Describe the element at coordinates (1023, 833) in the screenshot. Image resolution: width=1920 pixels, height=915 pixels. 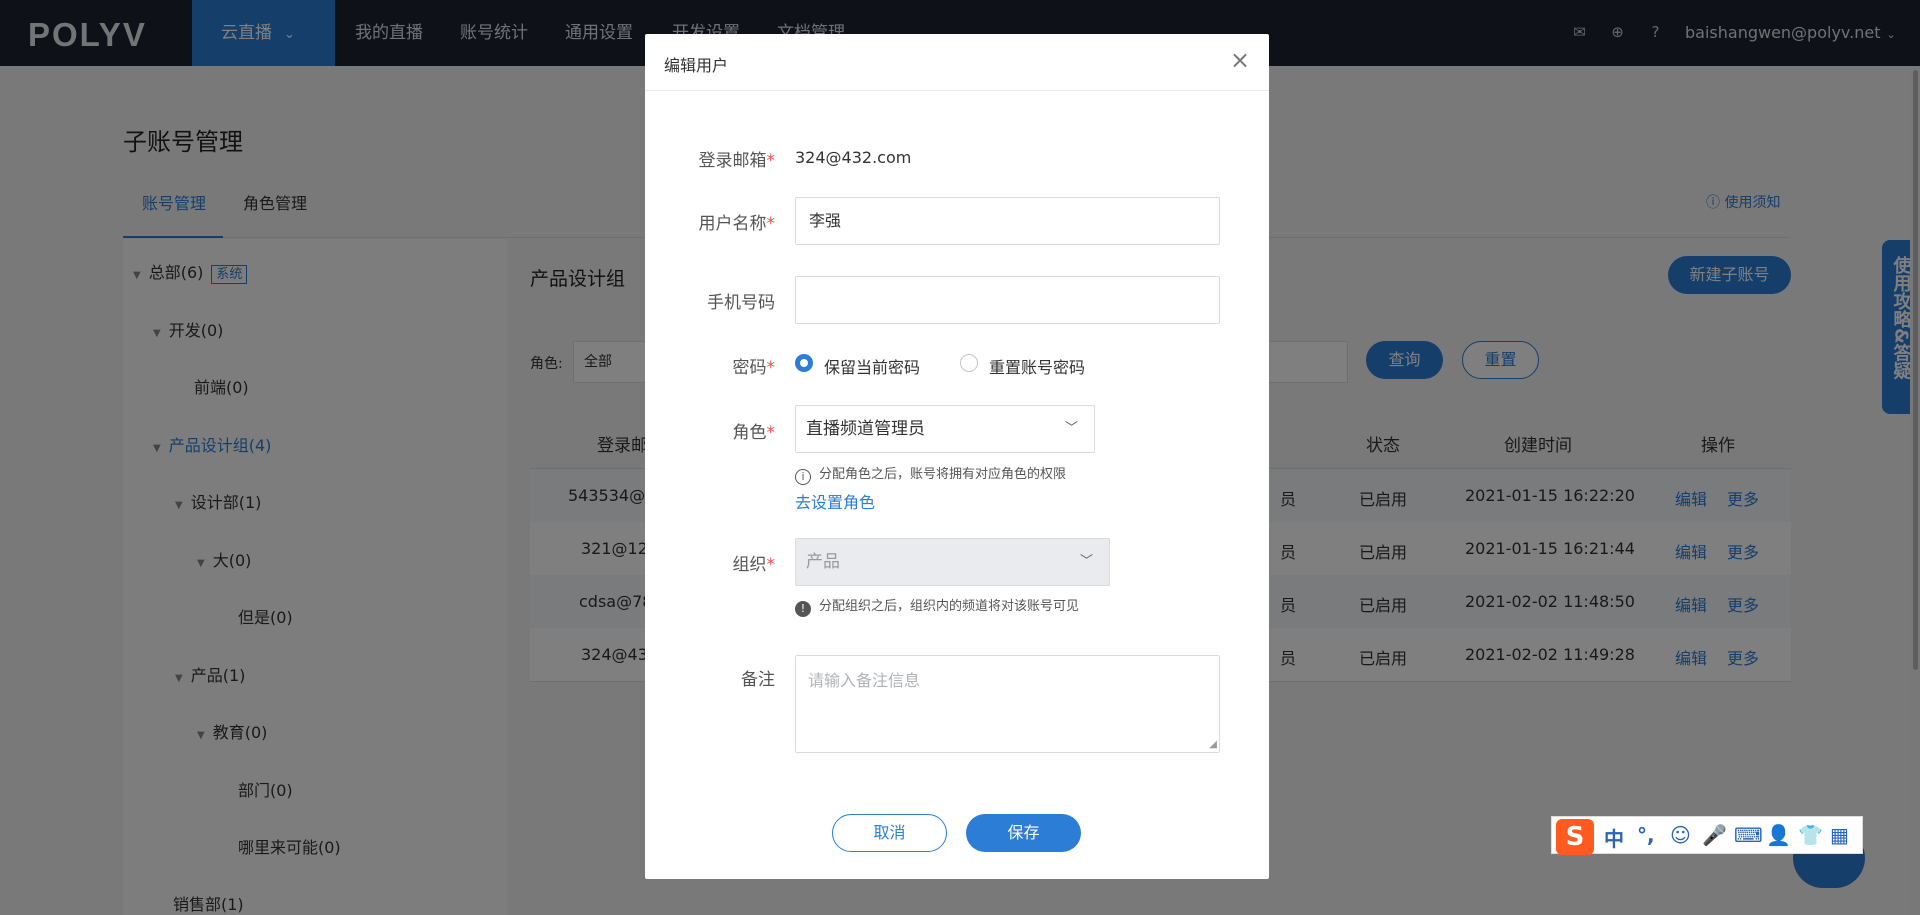
I see `save-button: 保存` at that location.